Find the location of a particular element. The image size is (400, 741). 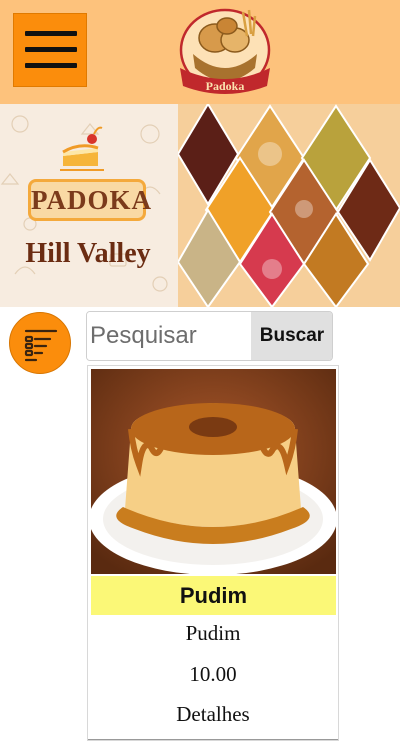

brand-title-badge: PADOKA is located at coordinates (90, 200).